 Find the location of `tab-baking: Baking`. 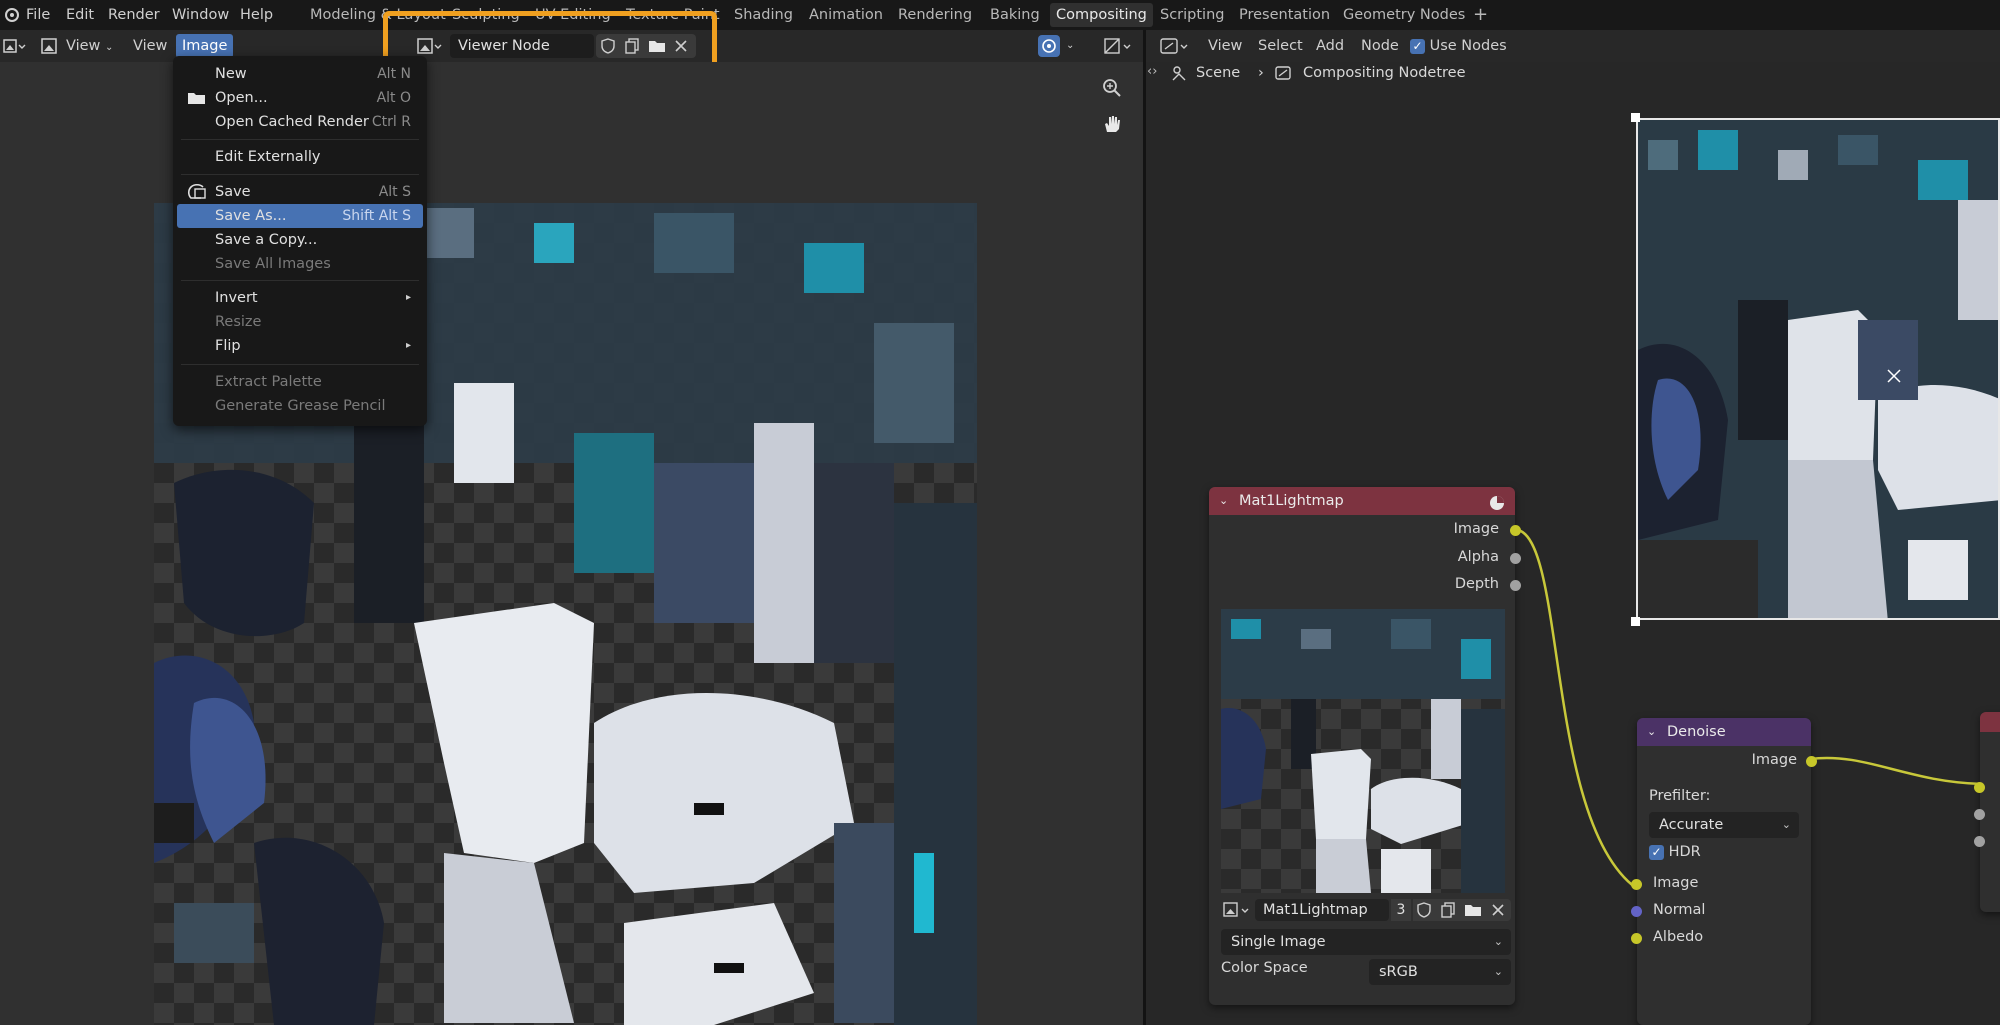

tab-baking: Baking is located at coordinates (1015, 15).